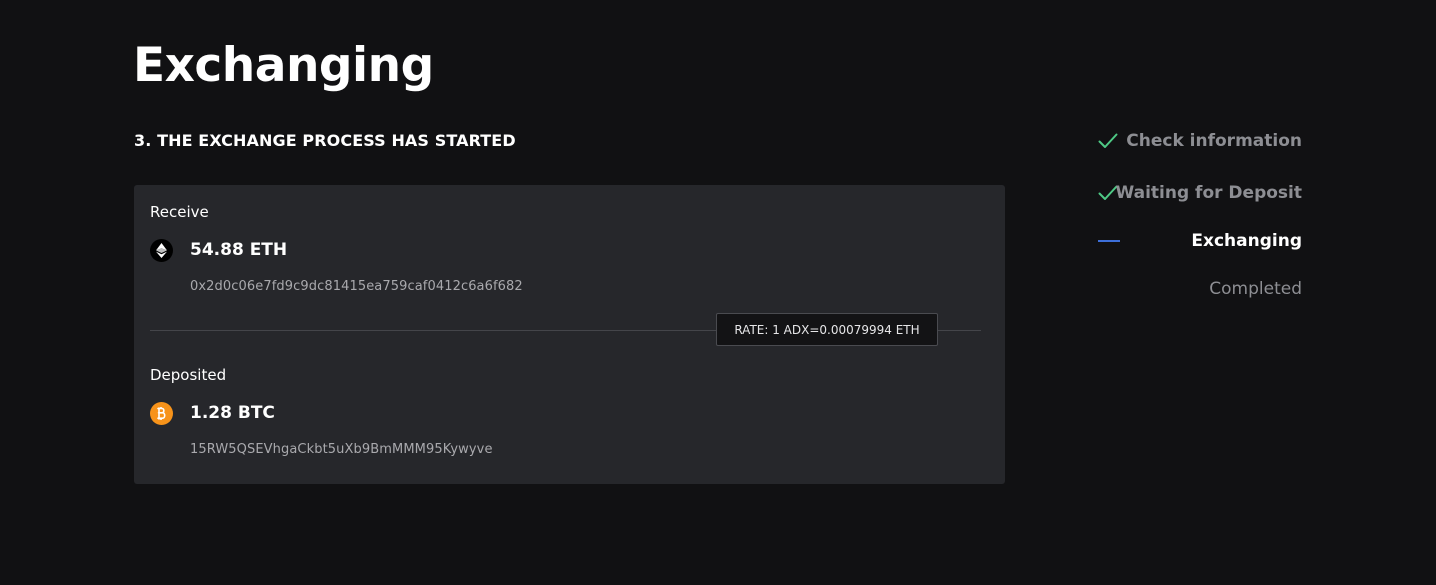 Image resolution: width=1436 pixels, height=585 pixels. What do you see at coordinates (1109, 241) in the screenshot?
I see `active-step-indicator` at bounding box center [1109, 241].